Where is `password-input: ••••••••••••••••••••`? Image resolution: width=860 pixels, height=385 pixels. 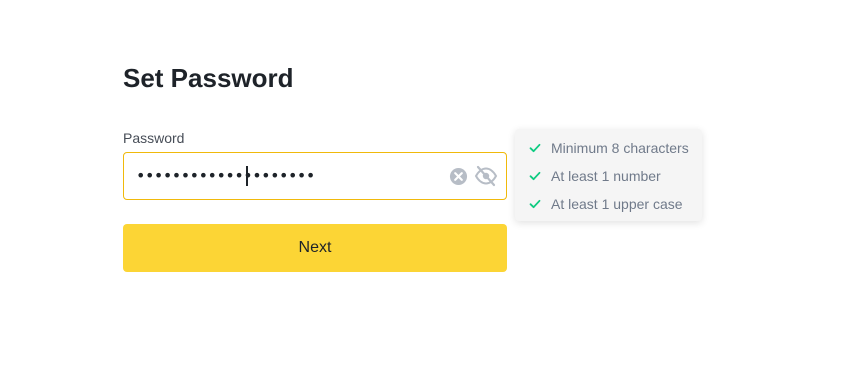
password-input: •••••••••••••••••••• is located at coordinates (315, 176).